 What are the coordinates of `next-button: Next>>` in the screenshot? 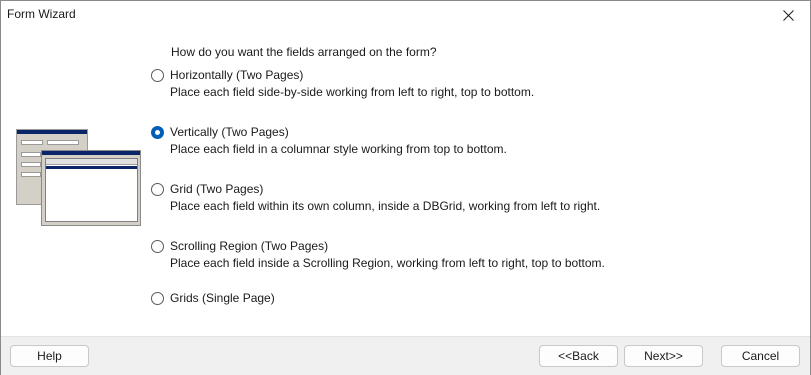 It's located at (663, 356).